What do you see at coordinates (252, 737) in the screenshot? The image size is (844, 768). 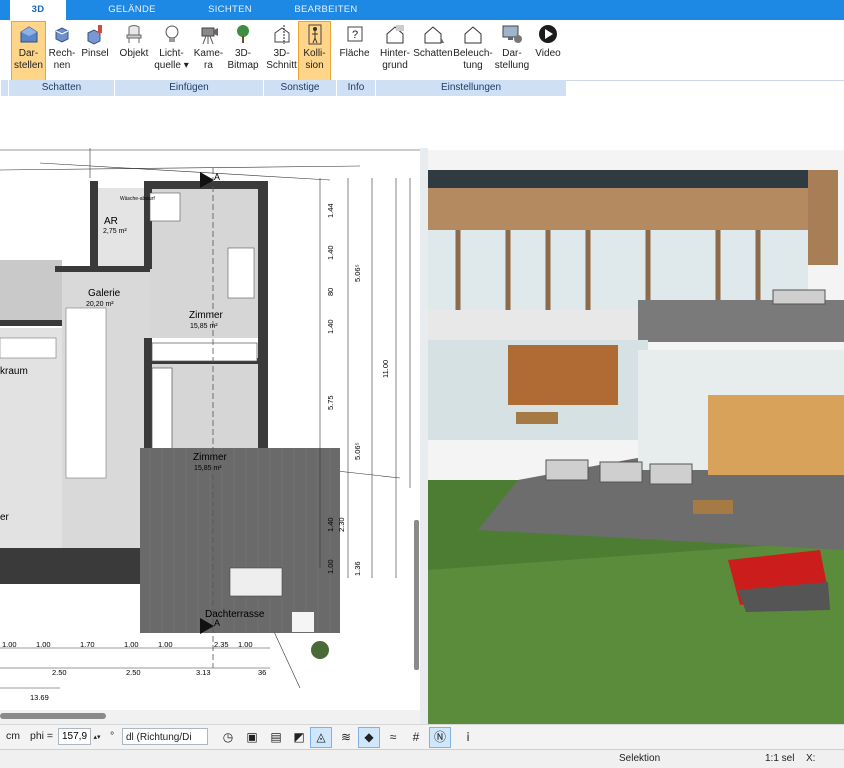 I see `monitor-icon: ▣` at bounding box center [252, 737].